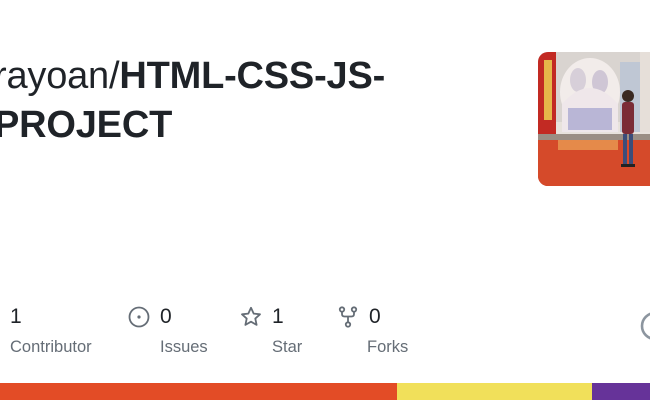 The height and width of the screenshot is (400, 650). I want to click on owner-avatar, so click(594, 119).